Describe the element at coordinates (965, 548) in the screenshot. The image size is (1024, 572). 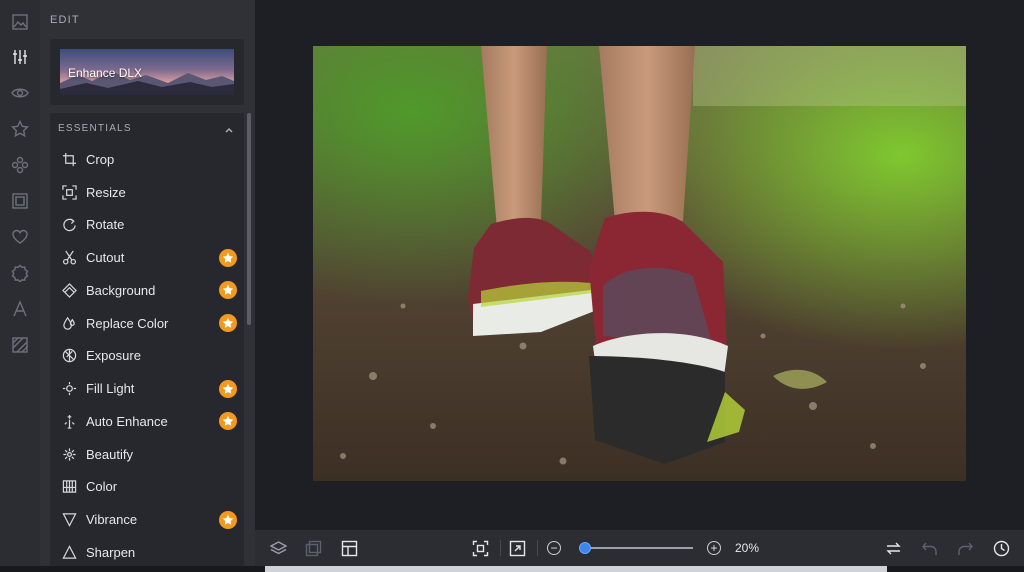
I see `redo-icon` at that location.